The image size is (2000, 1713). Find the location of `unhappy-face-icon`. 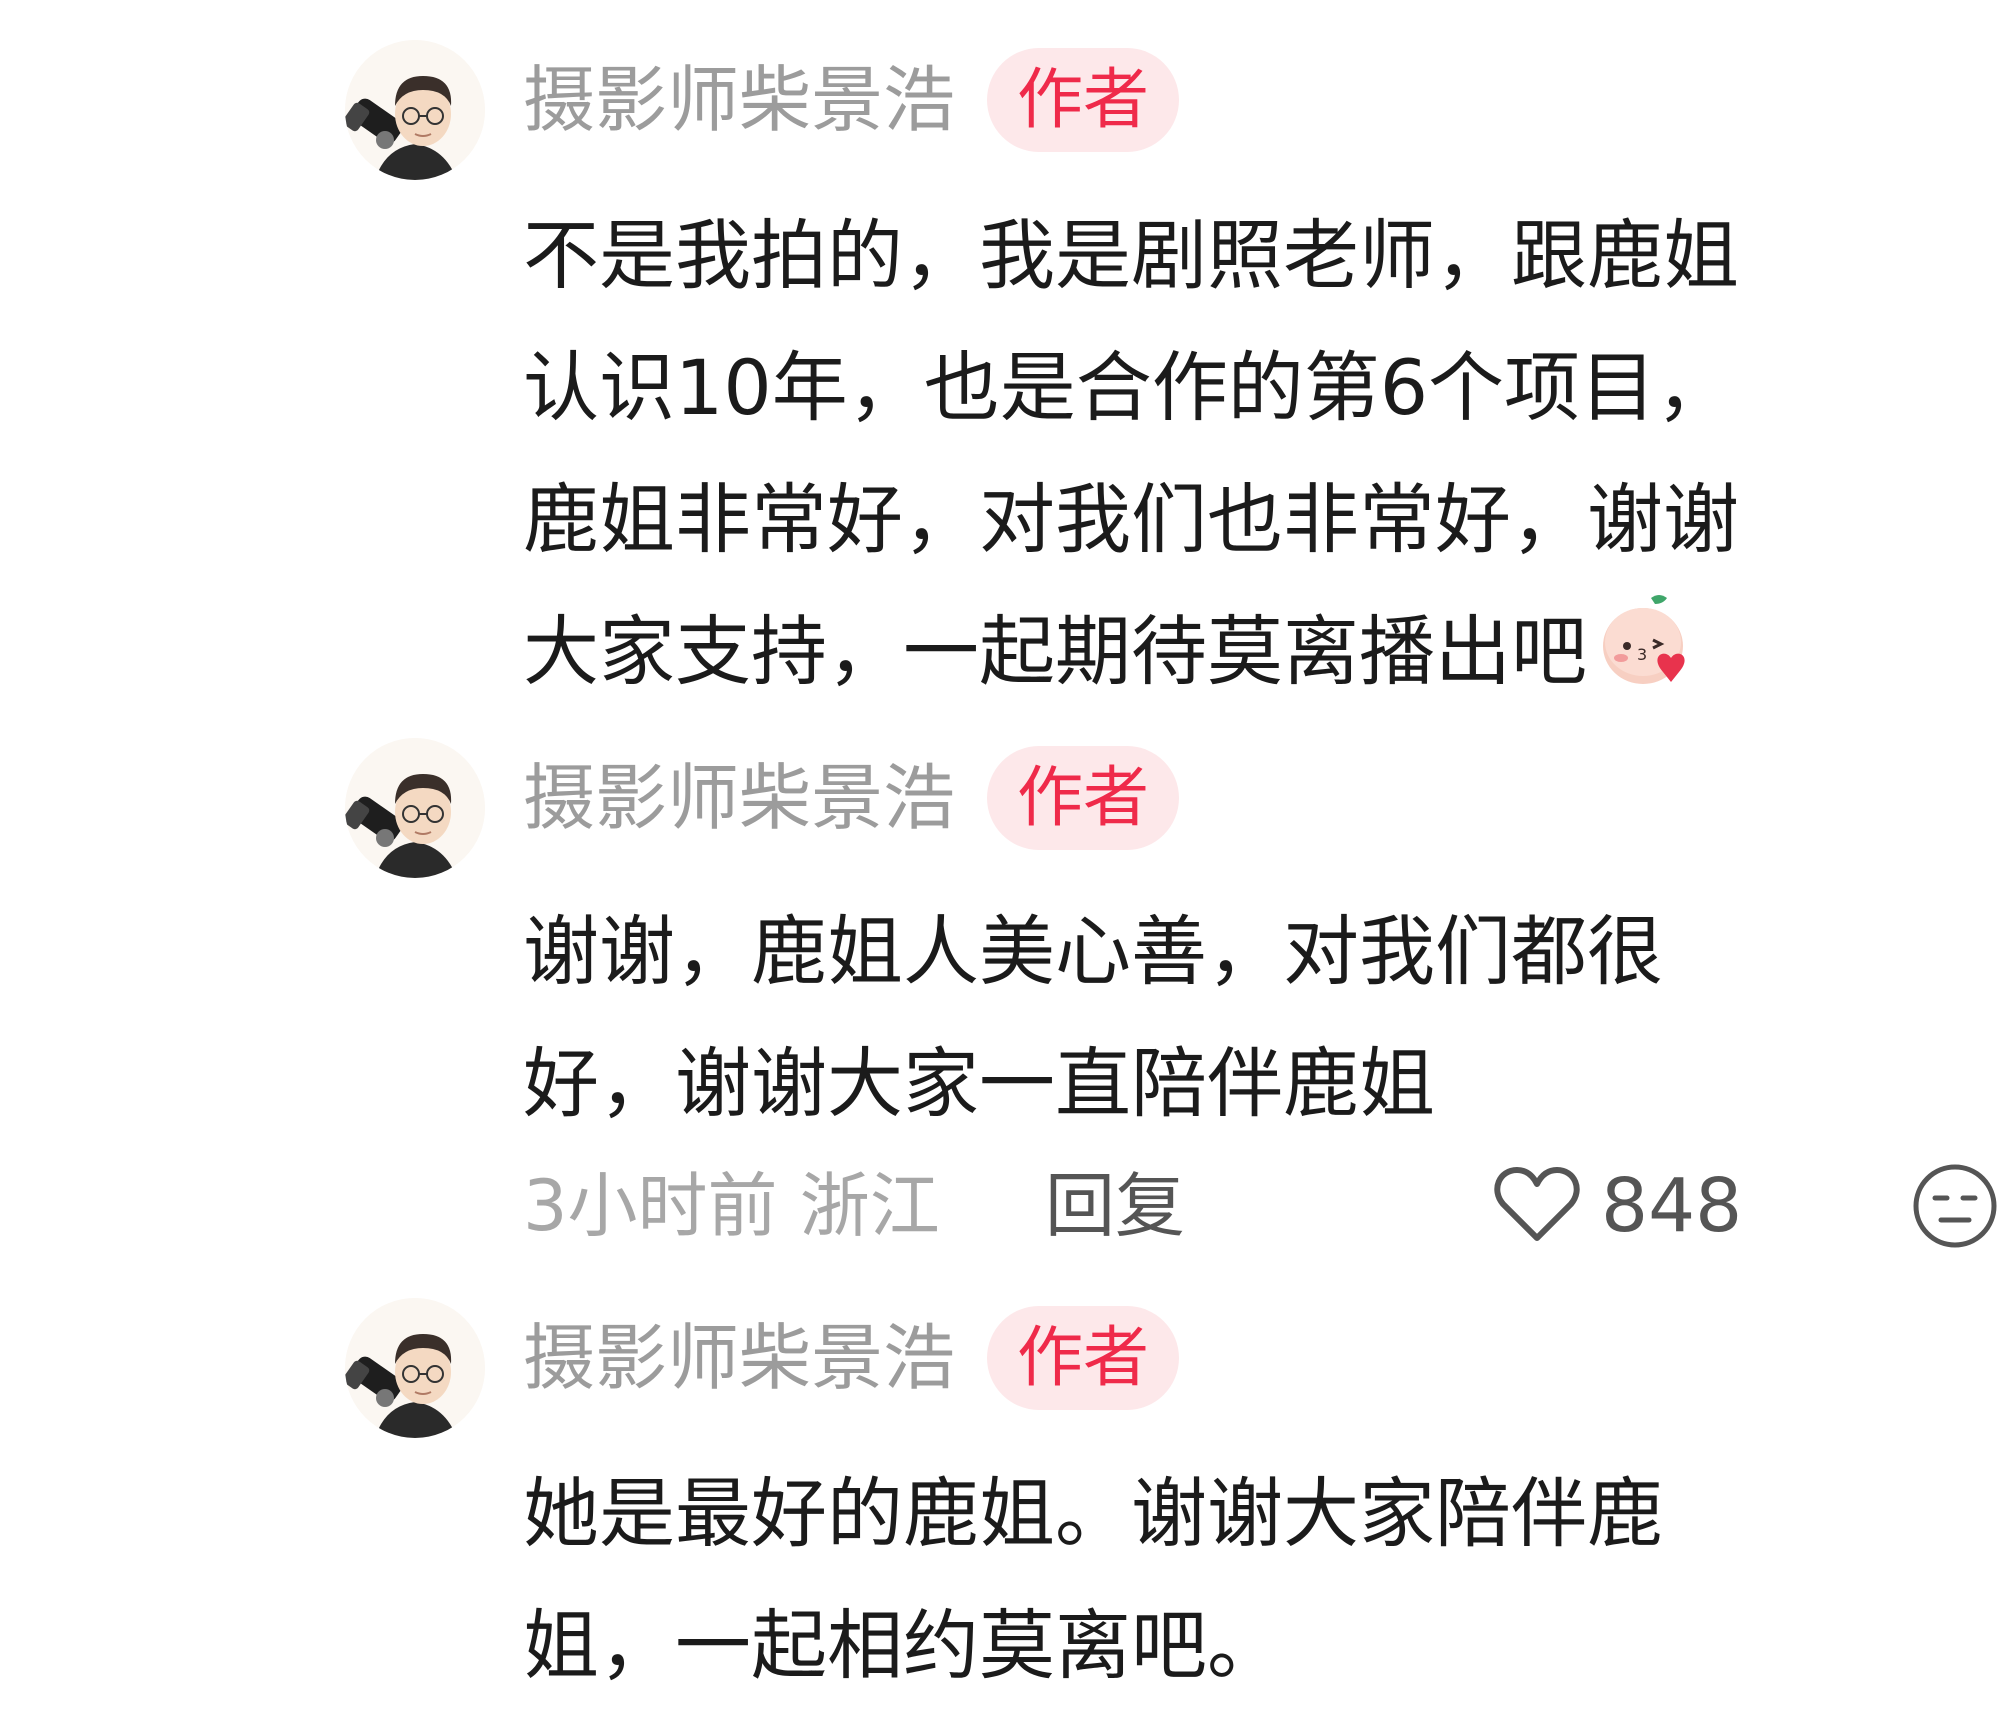

unhappy-face-icon is located at coordinates (1955, 1206).